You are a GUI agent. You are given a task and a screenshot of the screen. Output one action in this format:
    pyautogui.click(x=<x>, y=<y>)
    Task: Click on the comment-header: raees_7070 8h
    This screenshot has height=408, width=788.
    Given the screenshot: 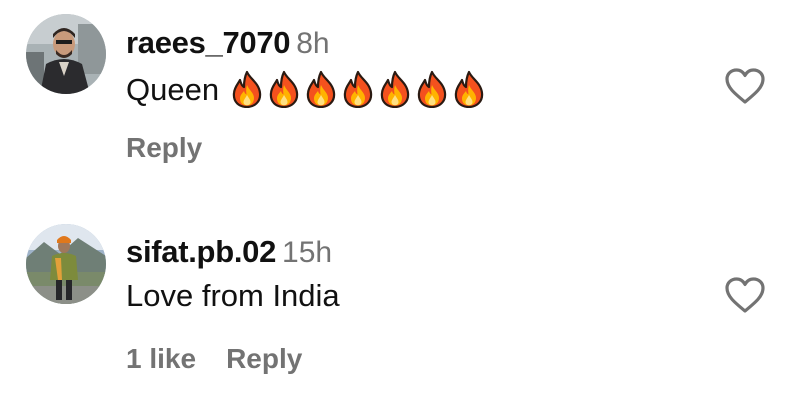 What is the action you would take?
    pyautogui.click(x=228, y=43)
    